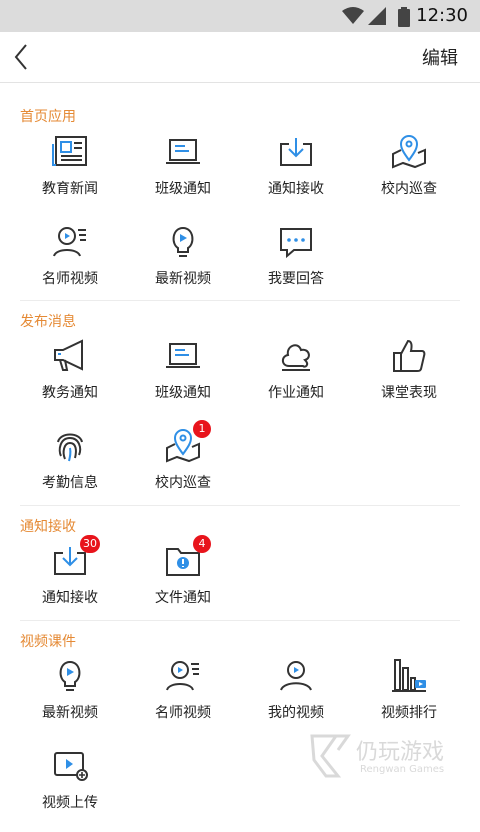 This screenshot has width=480, height=832. What do you see at coordinates (353, 15) in the screenshot?
I see `wifi-icon` at bounding box center [353, 15].